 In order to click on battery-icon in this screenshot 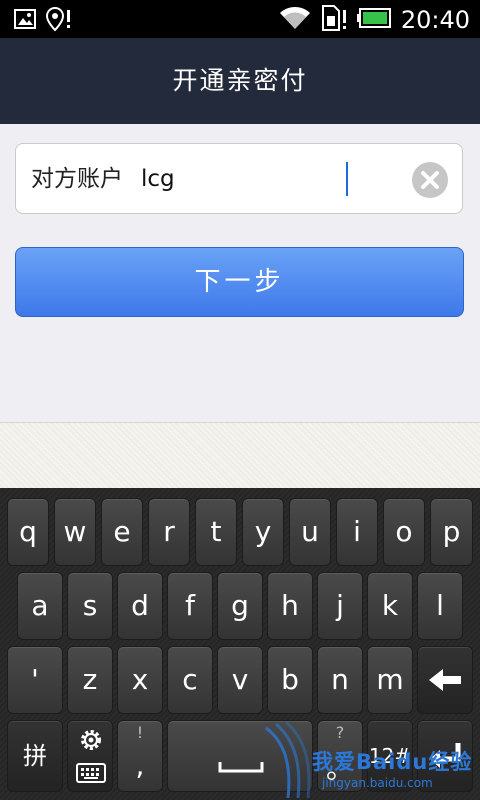, I will do `click(373, 20)`.